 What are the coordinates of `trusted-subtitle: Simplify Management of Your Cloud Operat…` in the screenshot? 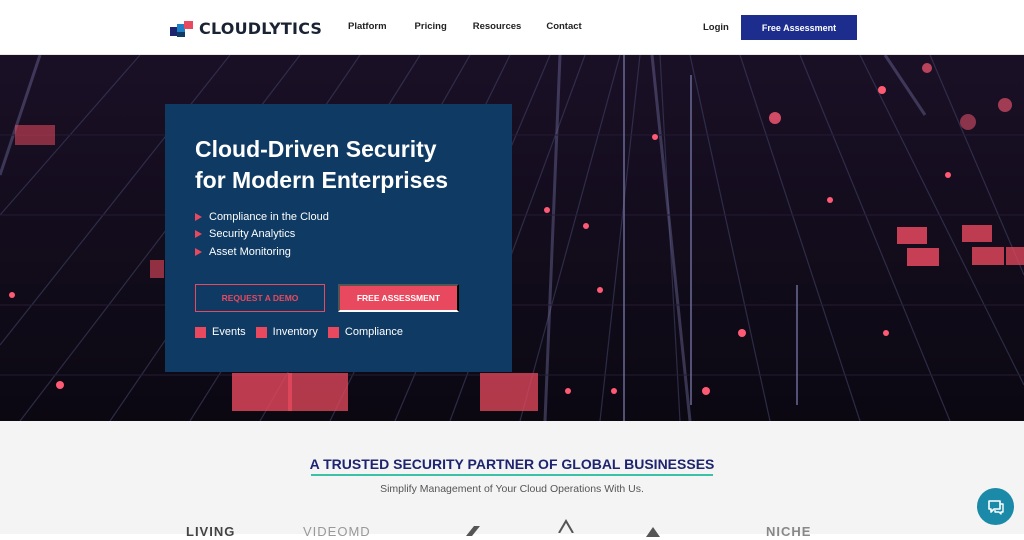 It's located at (512, 489).